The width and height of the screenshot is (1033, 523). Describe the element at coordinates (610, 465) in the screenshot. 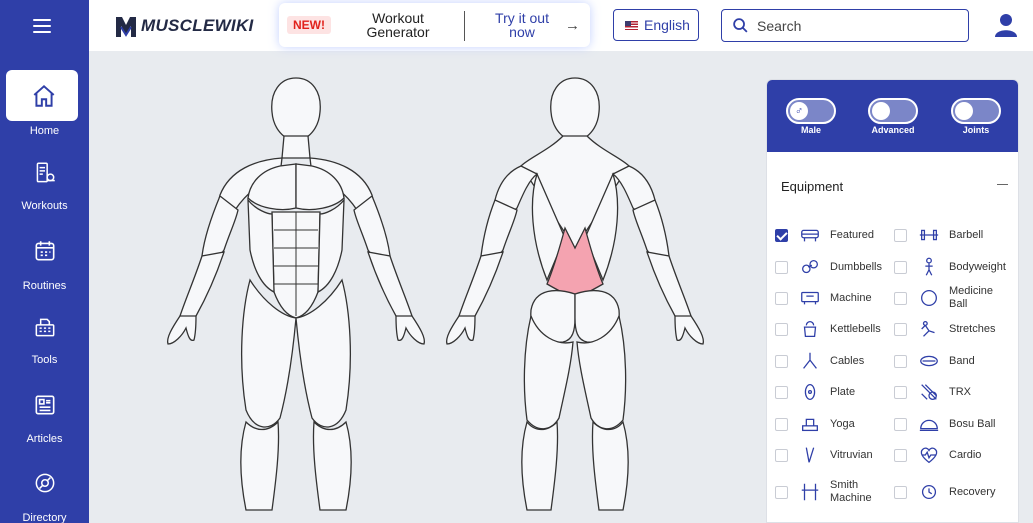

I see `back-right-calf` at that location.